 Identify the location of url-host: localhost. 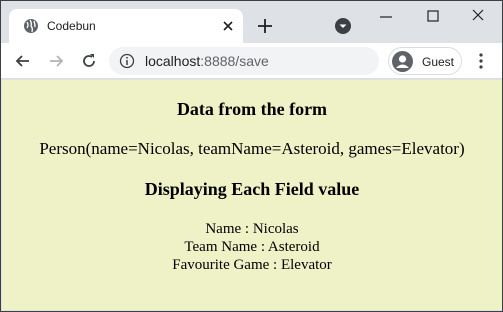
(173, 61).